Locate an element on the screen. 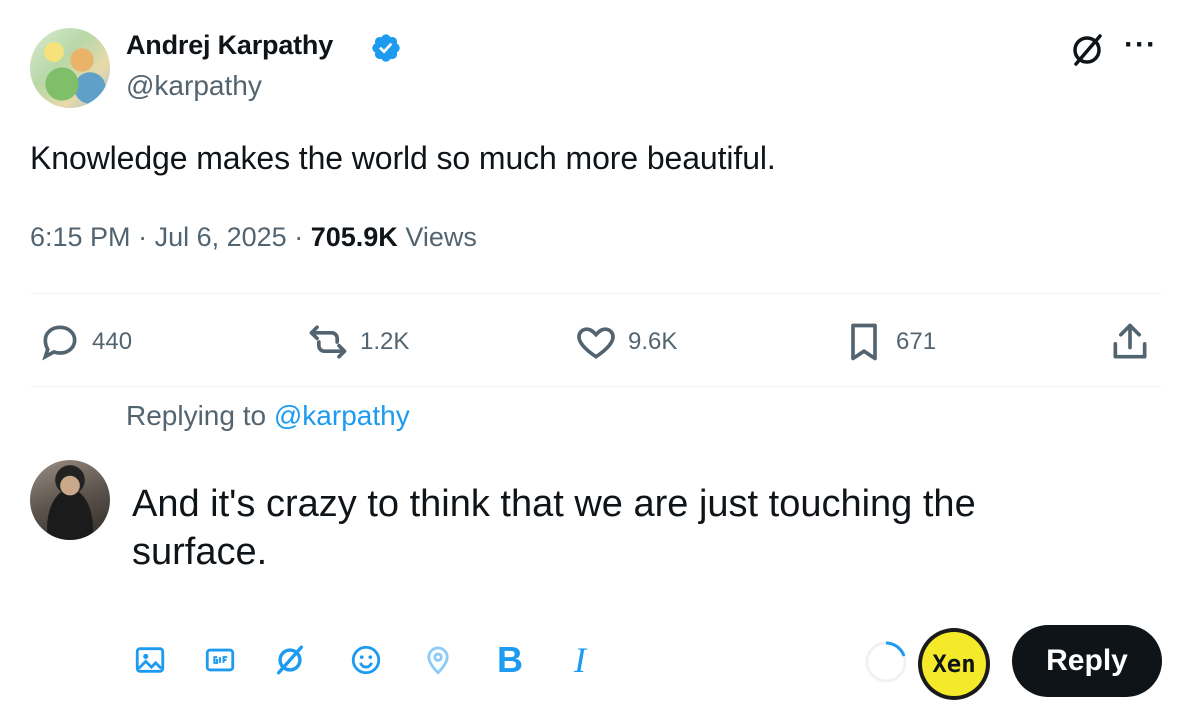 Image resolution: width=1190 pixels, height=726 pixels. verified-badge-icon is located at coordinates (386, 48).